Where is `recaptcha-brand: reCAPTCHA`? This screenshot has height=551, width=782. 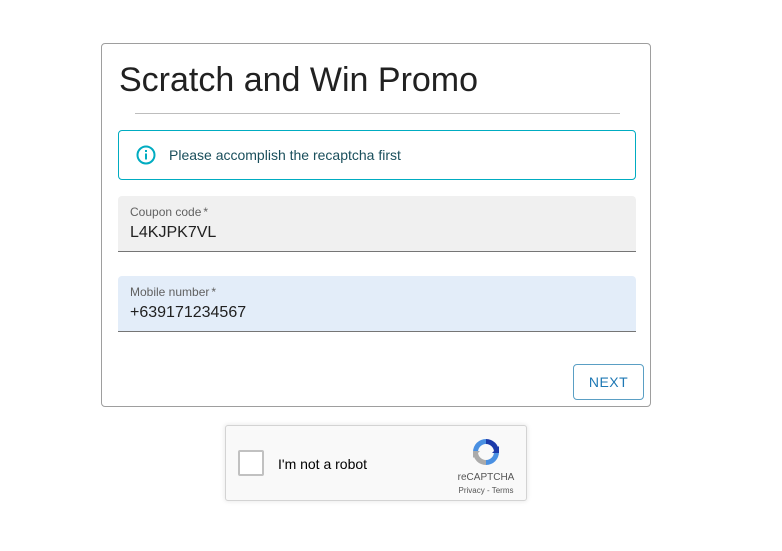
recaptcha-brand: reCAPTCHA is located at coordinates (486, 477).